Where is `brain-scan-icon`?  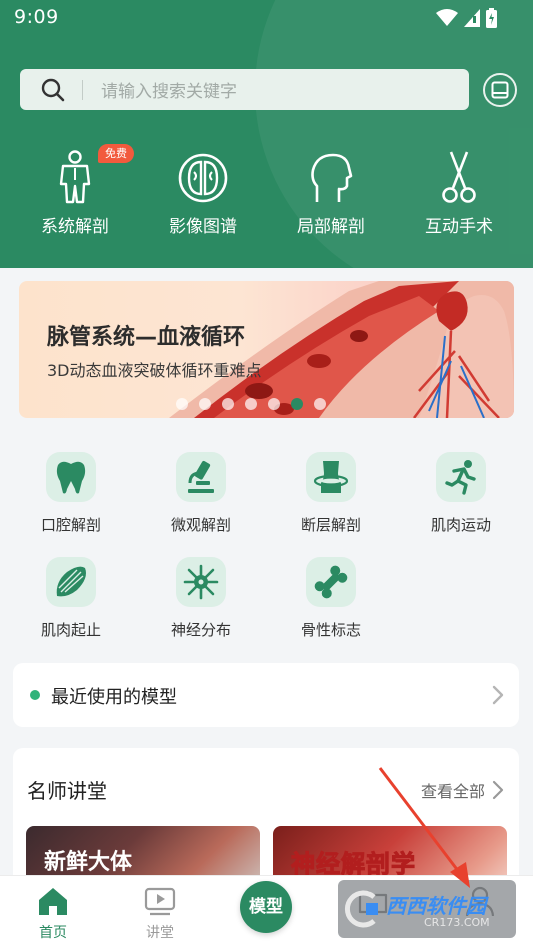
brain-scan-icon is located at coordinates (203, 178).